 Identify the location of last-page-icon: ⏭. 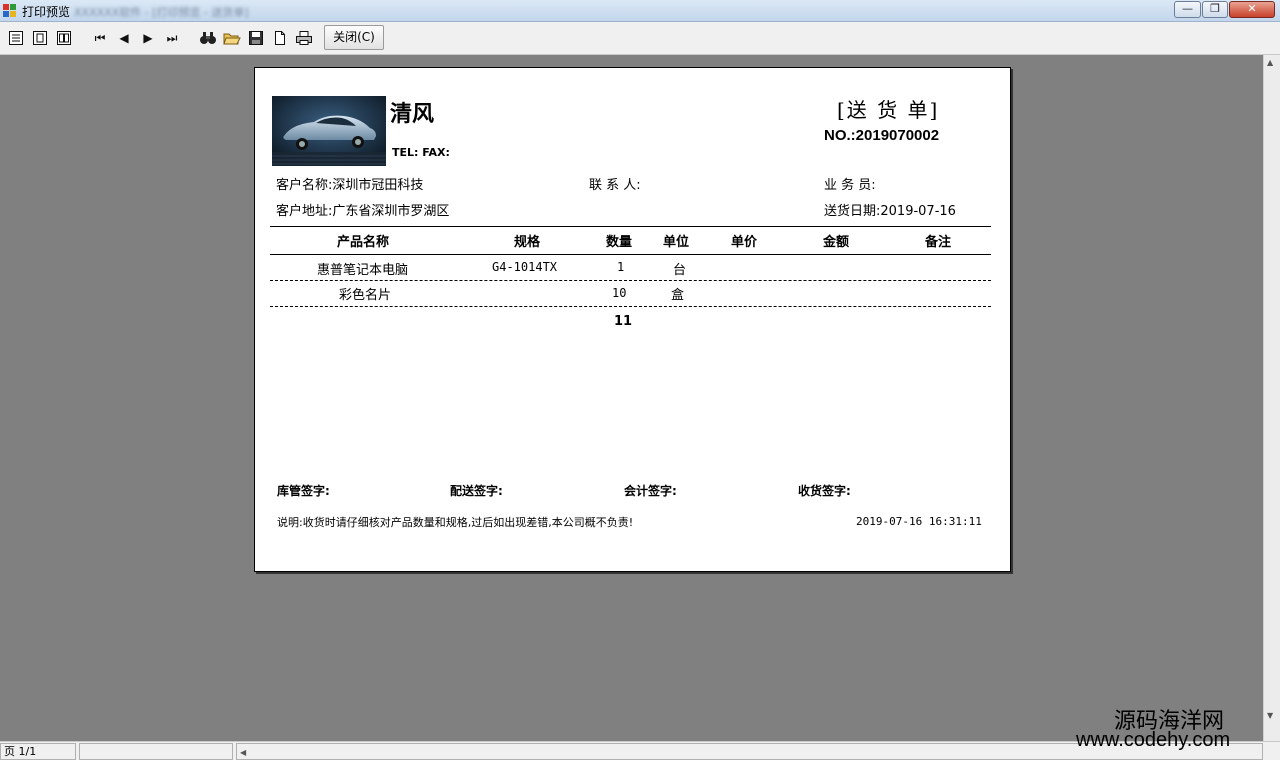
(172, 38).